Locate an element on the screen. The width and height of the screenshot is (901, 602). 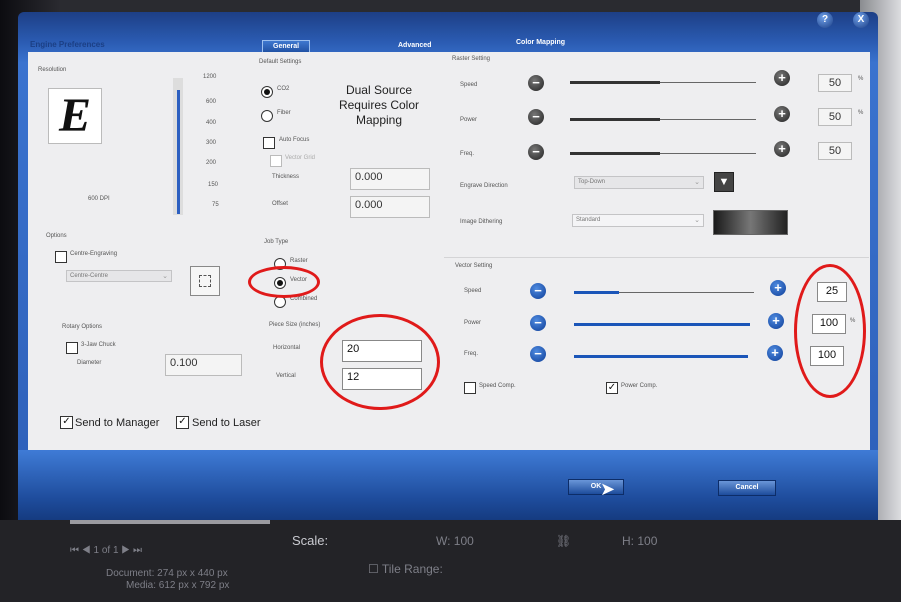
co2-label: CO2 is located at coordinates (283, 89).